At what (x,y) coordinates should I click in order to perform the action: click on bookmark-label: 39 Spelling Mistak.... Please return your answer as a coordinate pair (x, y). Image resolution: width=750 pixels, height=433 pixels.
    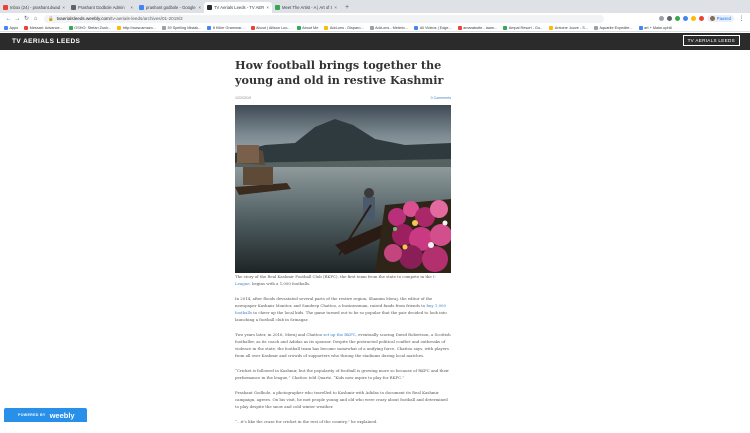
    Looking at the image, I should click on (184, 27).